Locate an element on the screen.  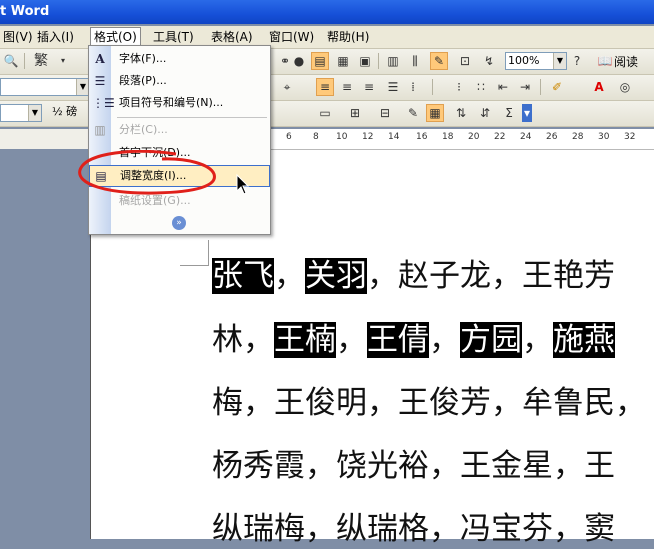
drawing-icon: ⫼ is located at coordinates (415, 61).